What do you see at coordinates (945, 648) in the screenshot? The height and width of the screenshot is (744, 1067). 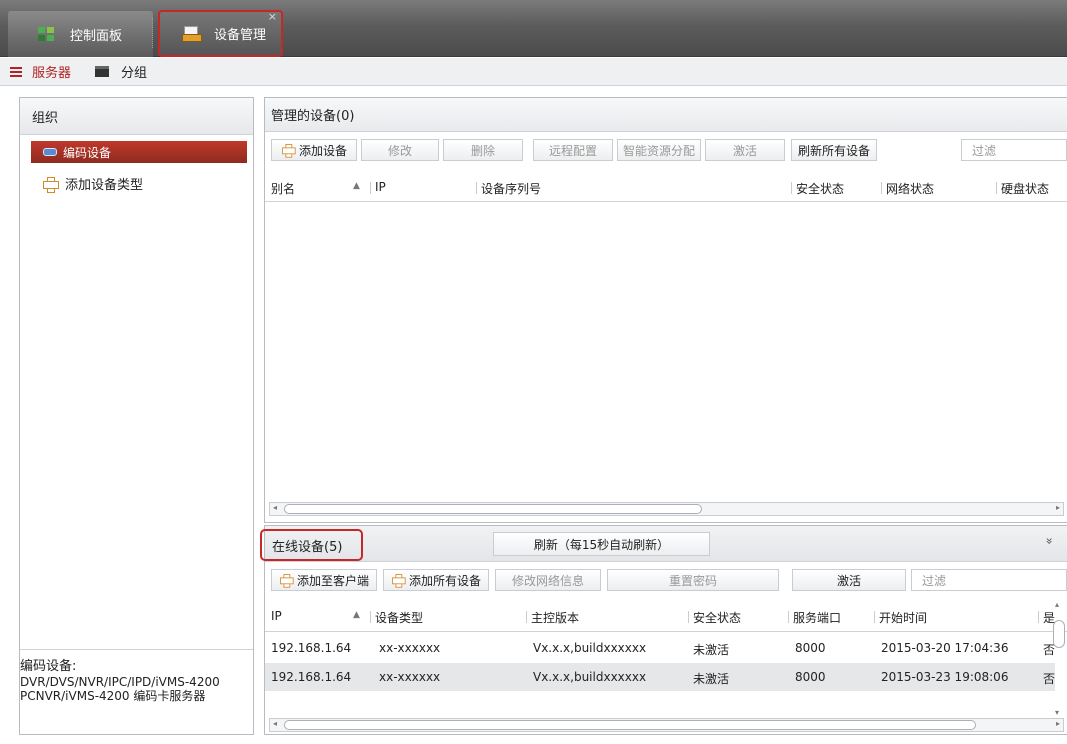 I see `cell-start-time: 2015-03-20 17:04:36` at bounding box center [945, 648].